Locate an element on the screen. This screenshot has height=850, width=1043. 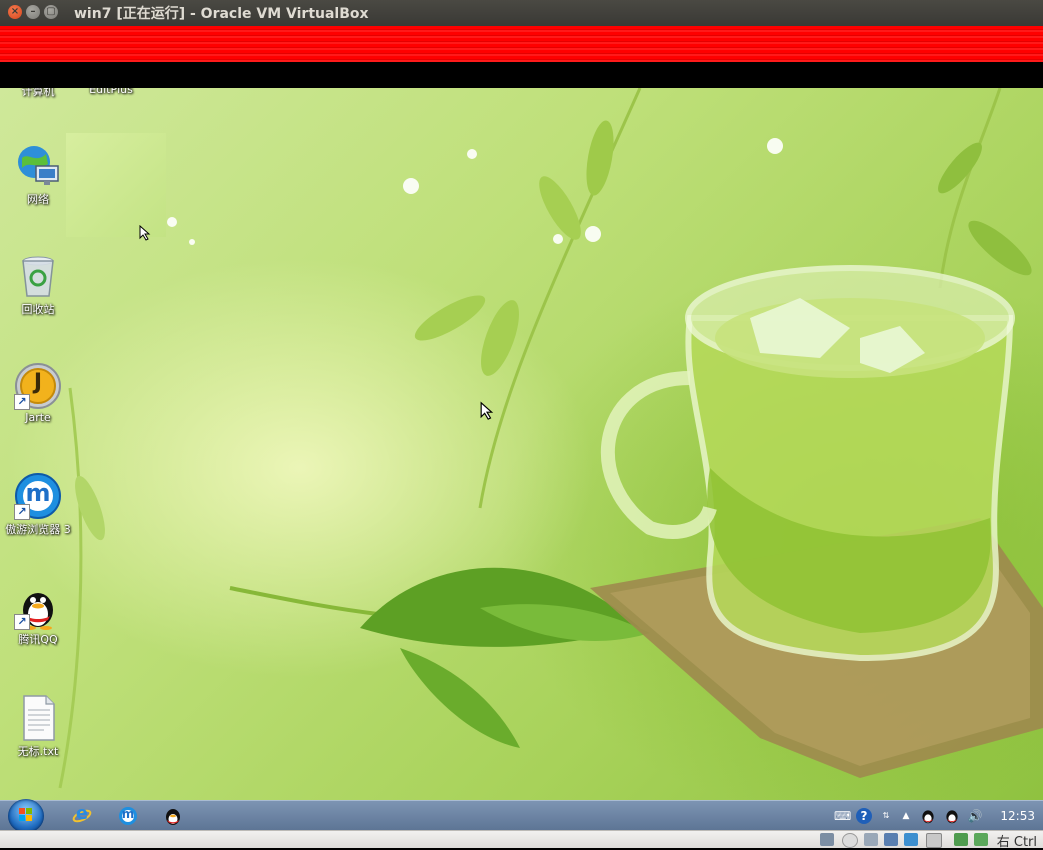
qq-icon: ↗ is located at coordinates (38, 606).